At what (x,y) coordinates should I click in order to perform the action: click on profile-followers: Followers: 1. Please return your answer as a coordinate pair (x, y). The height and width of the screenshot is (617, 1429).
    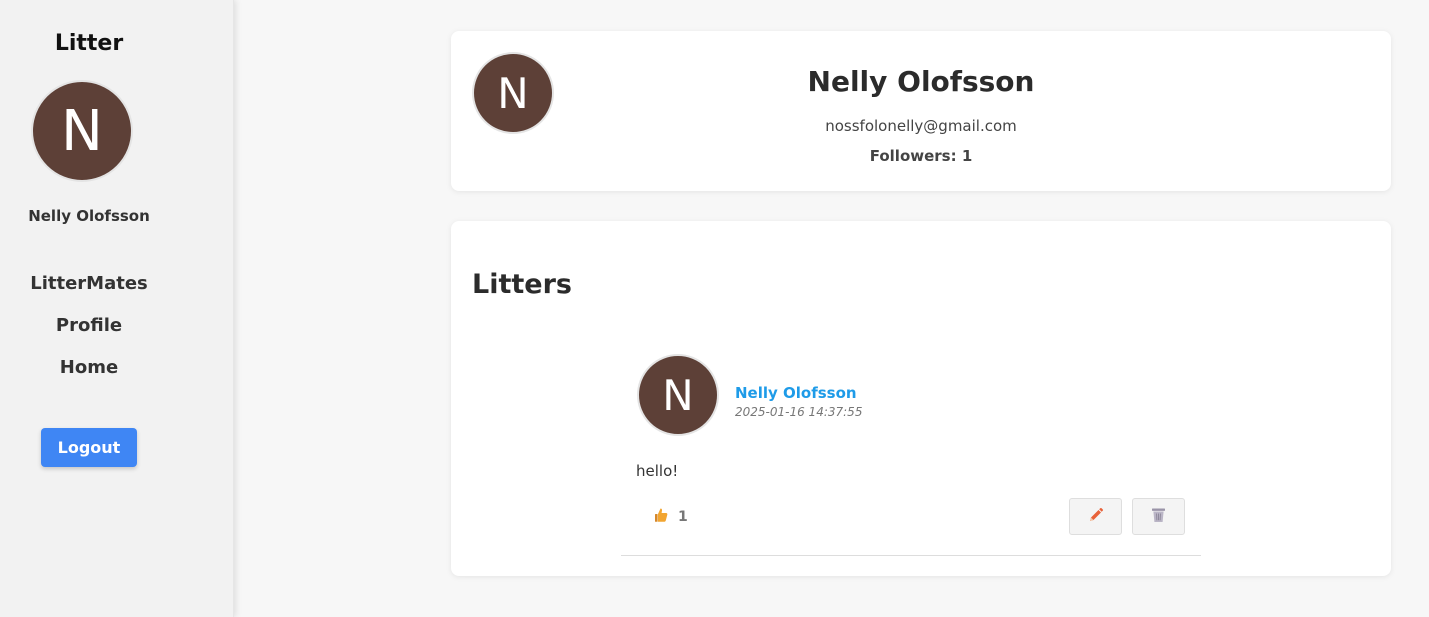
    Looking at the image, I should click on (921, 156).